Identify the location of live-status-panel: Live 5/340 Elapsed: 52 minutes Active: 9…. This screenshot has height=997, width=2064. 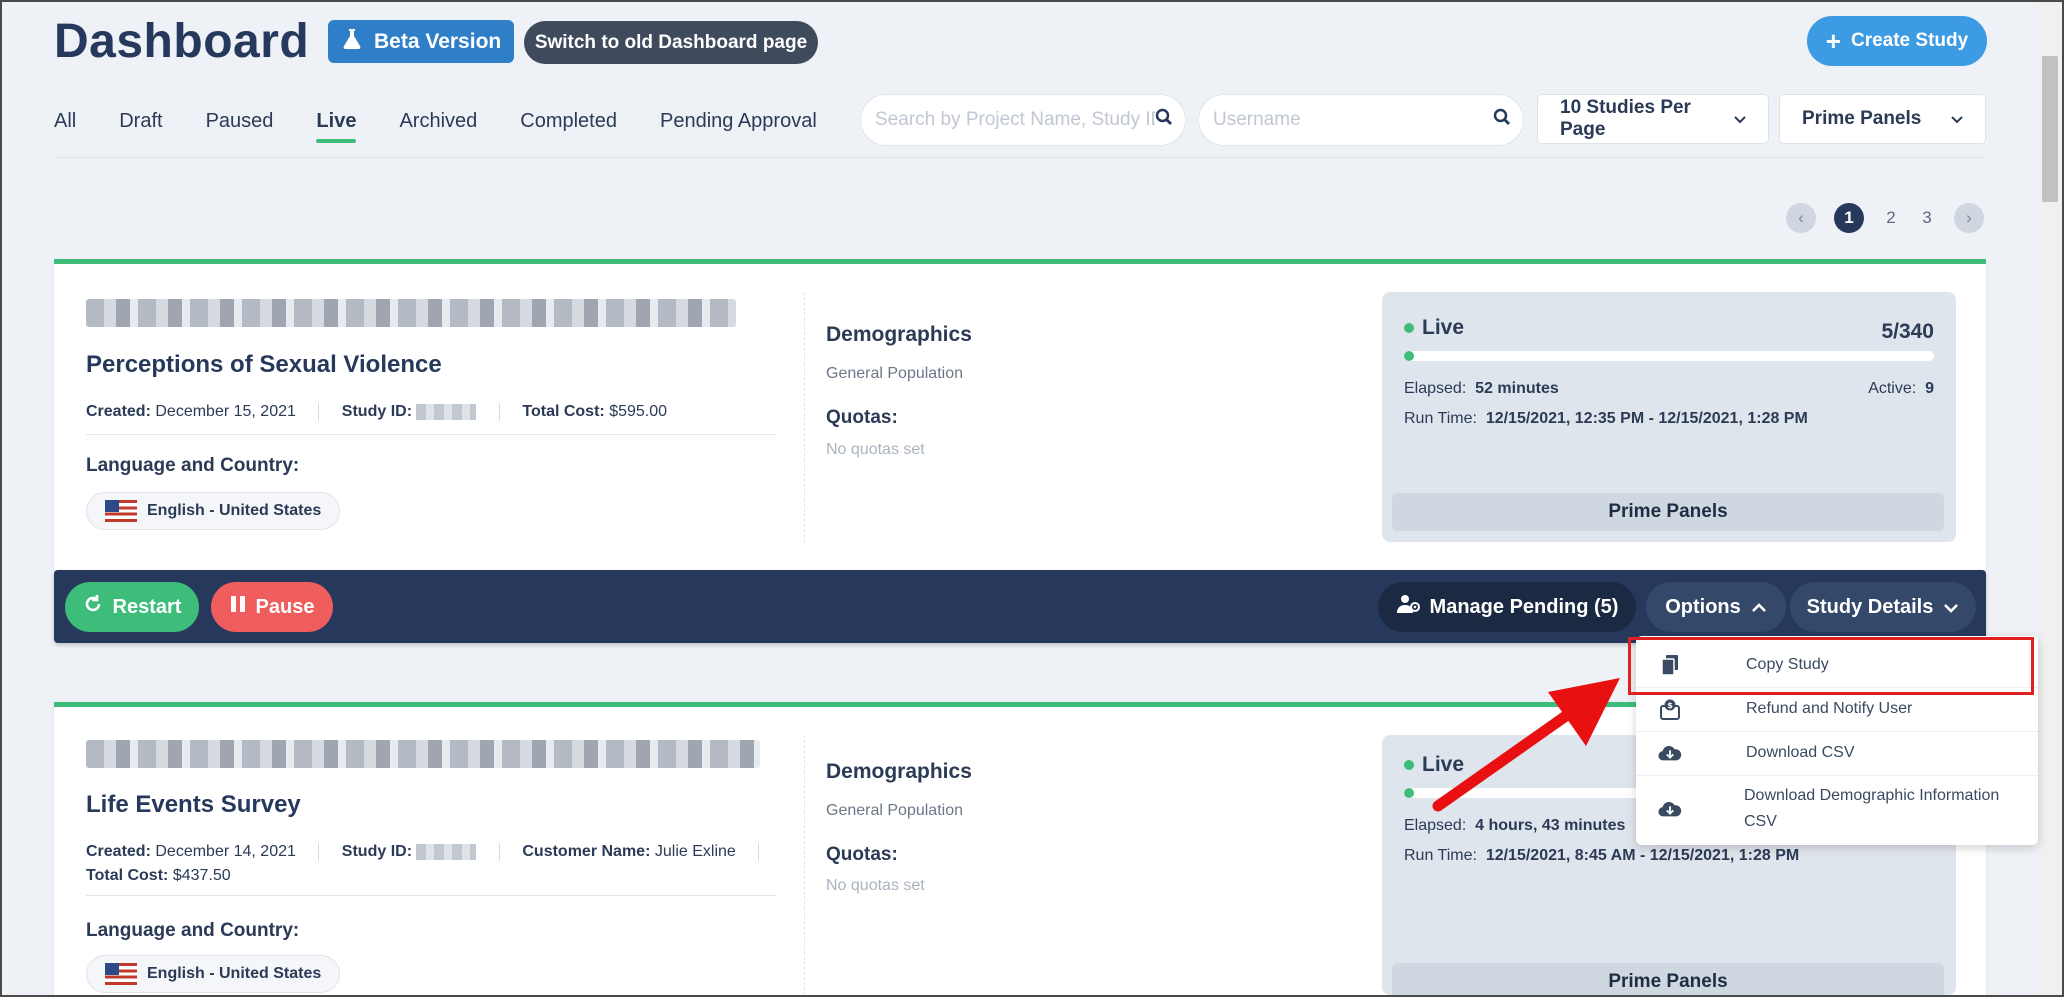
(1669, 417).